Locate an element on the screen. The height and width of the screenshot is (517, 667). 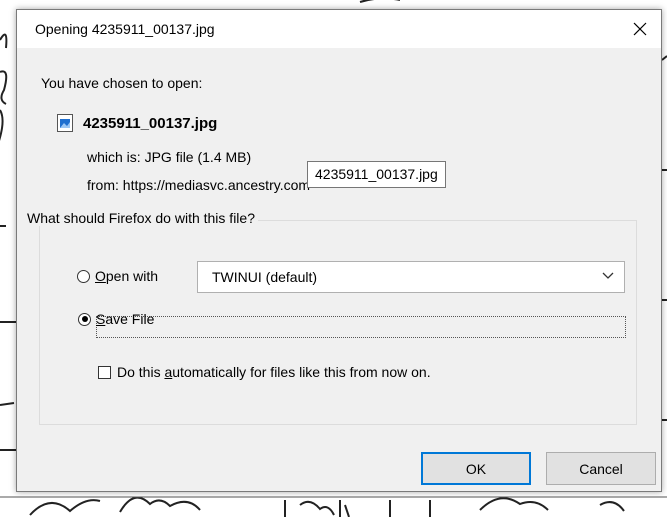
cancel-button: Cancel is located at coordinates (601, 468).